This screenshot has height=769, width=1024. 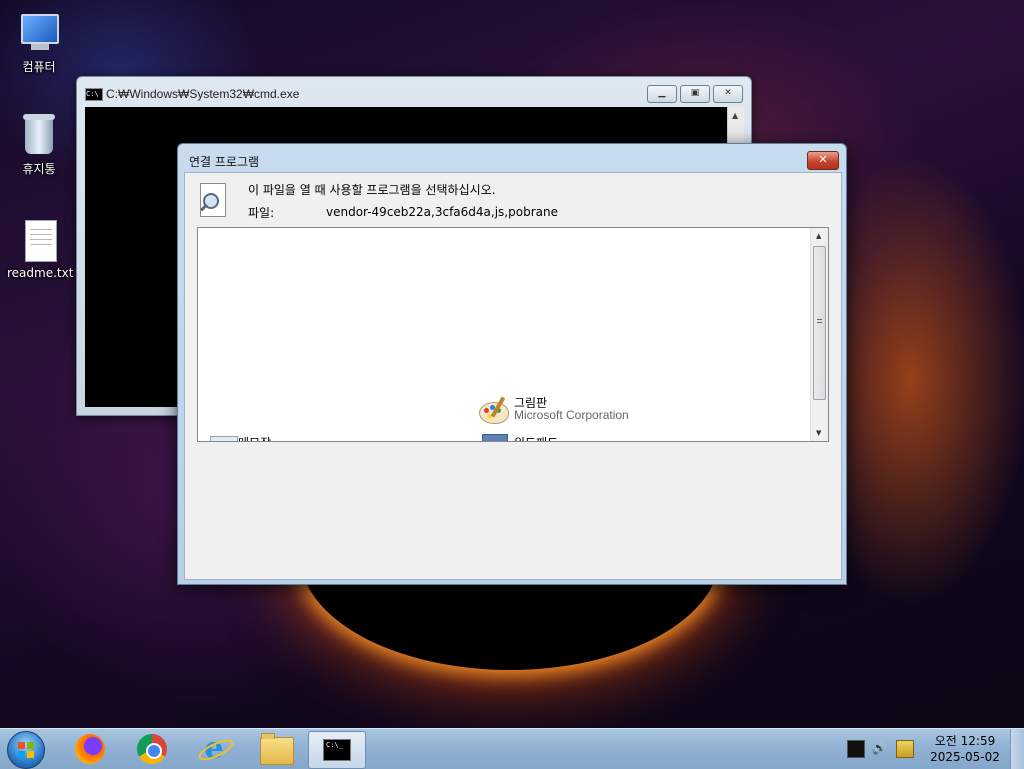 I want to click on taskbar-app-cmd: C:\_, so click(x=337, y=750).